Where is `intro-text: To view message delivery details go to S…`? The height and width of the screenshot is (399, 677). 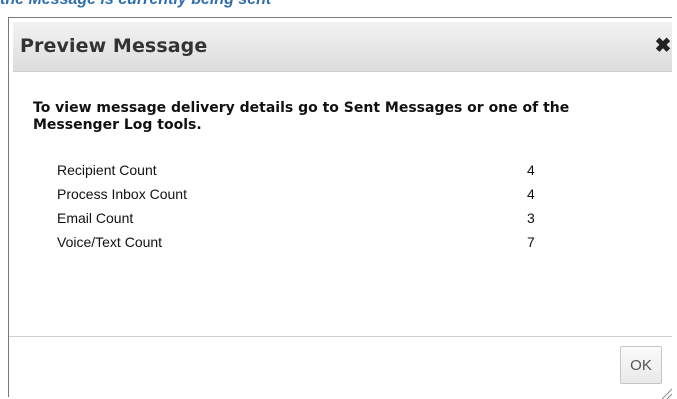
intro-text: To view message delivery details go to S… is located at coordinates (301, 116).